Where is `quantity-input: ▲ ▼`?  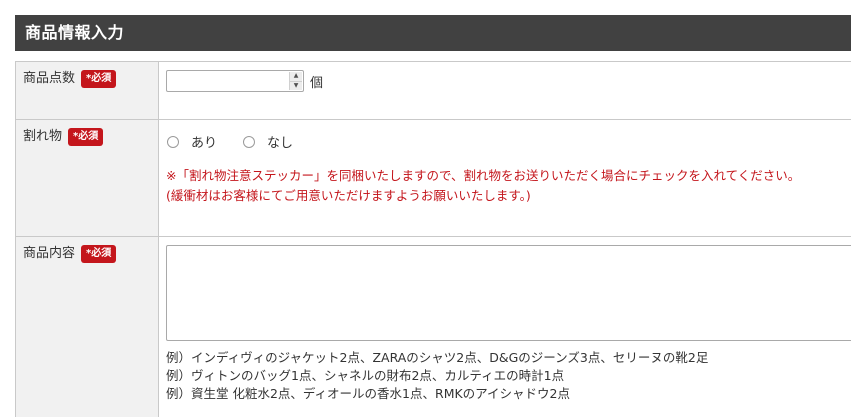
quantity-input: ▲ ▼ is located at coordinates (235, 81).